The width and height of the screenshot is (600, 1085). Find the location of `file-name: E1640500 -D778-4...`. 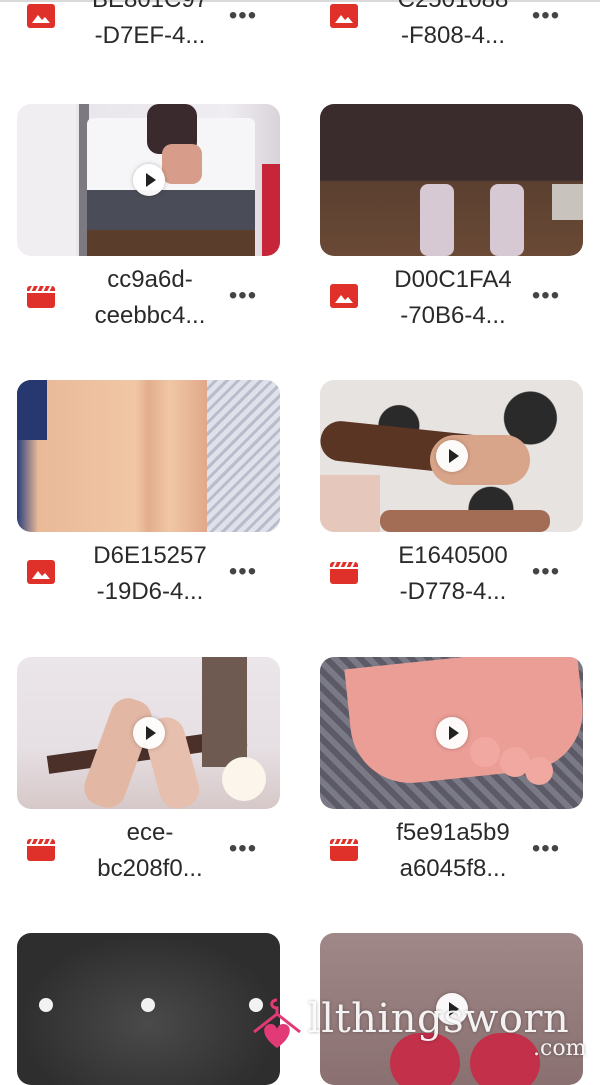

file-name: E1640500 -D778-4... is located at coordinates (453, 573).